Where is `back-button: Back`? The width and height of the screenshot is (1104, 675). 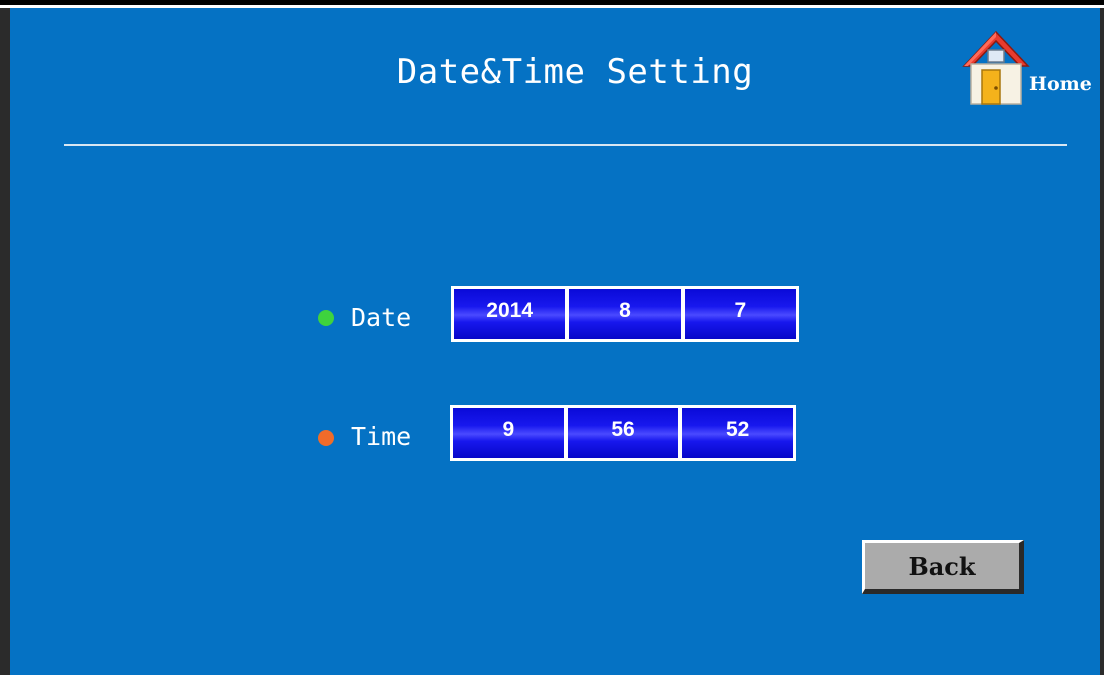 back-button: Back is located at coordinates (943, 567).